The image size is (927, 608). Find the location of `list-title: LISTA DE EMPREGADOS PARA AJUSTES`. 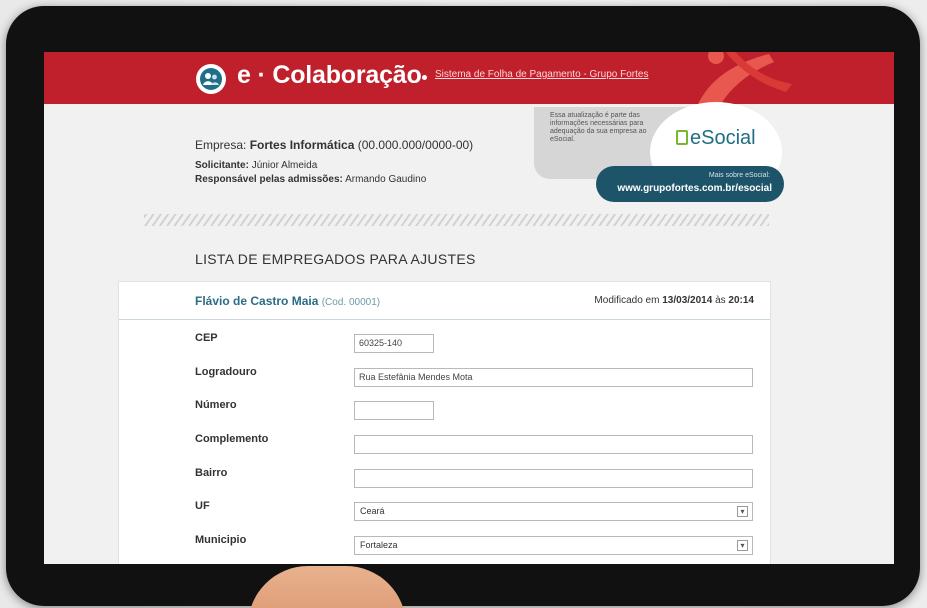

list-title: LISTA DE EMPREGADOS PARA AJUSTES is located at coordinates (335, 259).